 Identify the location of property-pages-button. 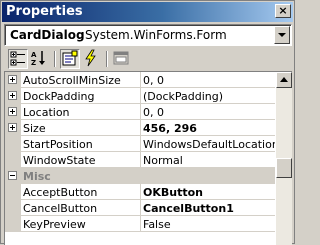
(122, 59).